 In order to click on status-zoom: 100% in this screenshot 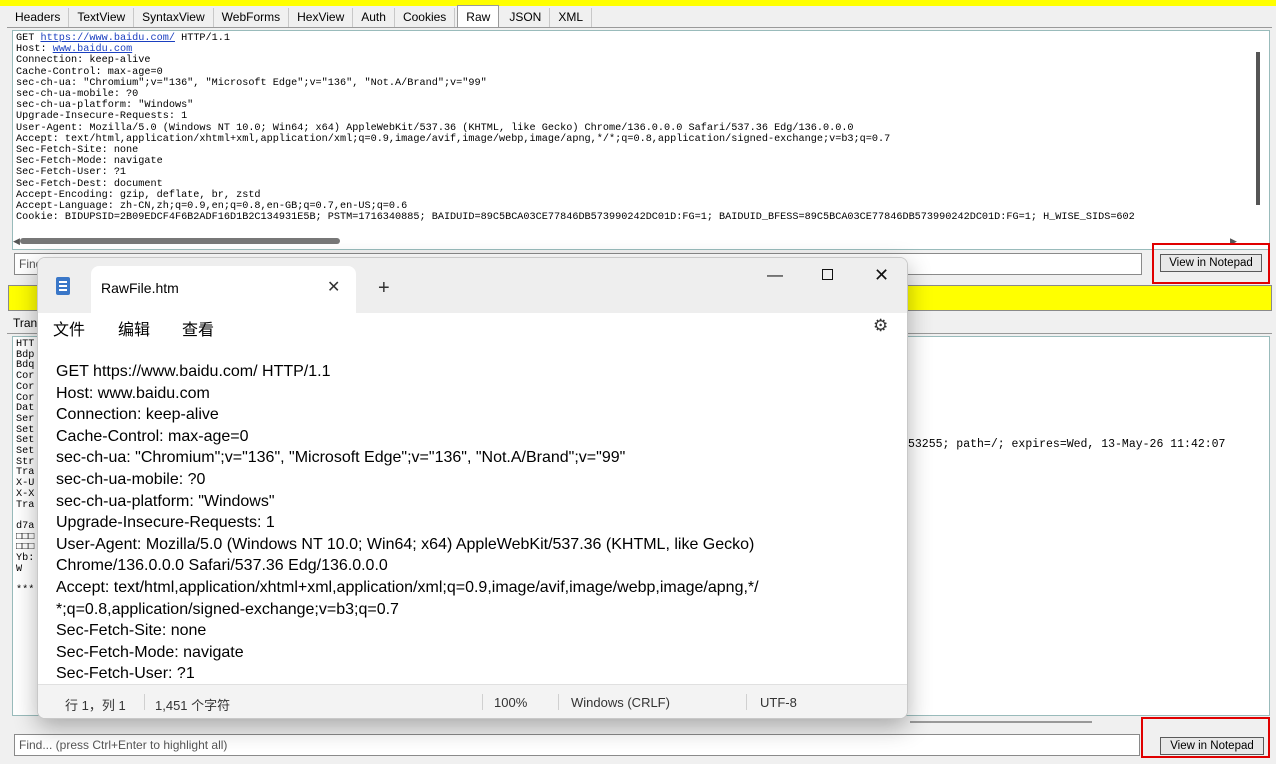, I will do `click(510, 702)`.